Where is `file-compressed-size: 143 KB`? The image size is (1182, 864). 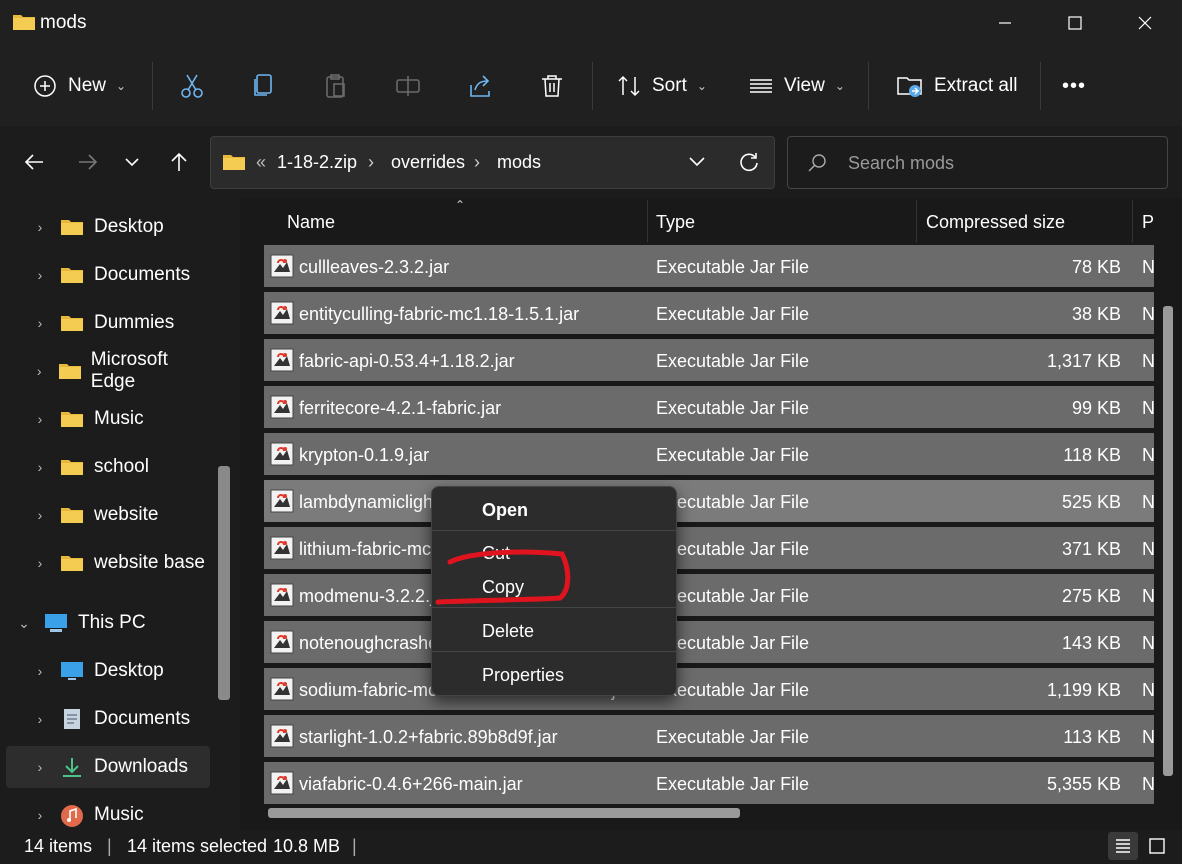
file-compressed-size: 143 KB is located at coordinates (1091, 643).